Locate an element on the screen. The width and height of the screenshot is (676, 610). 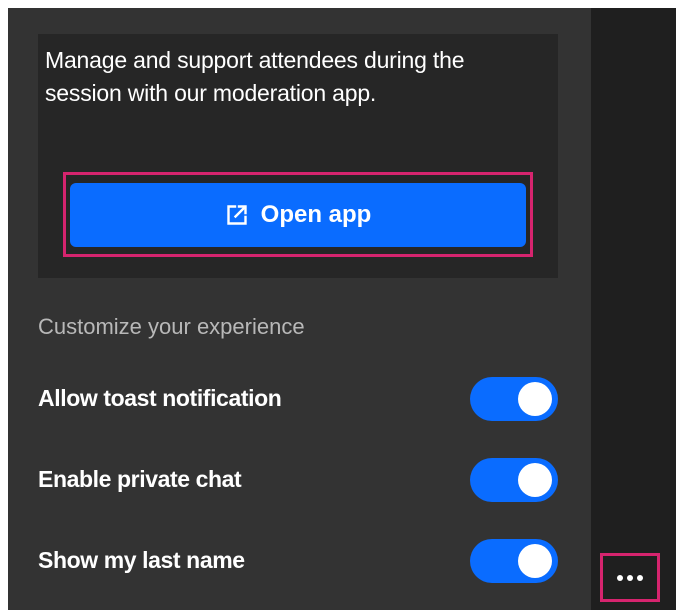
external-link-icon is located at coordinates (237, 215).